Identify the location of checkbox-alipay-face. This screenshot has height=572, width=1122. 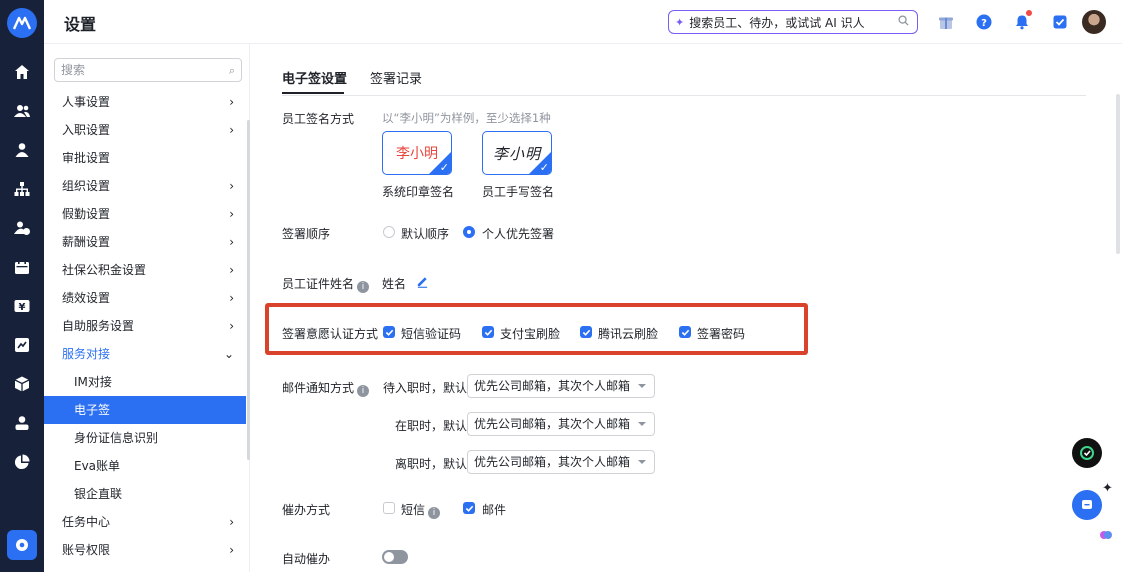
(488, 332).